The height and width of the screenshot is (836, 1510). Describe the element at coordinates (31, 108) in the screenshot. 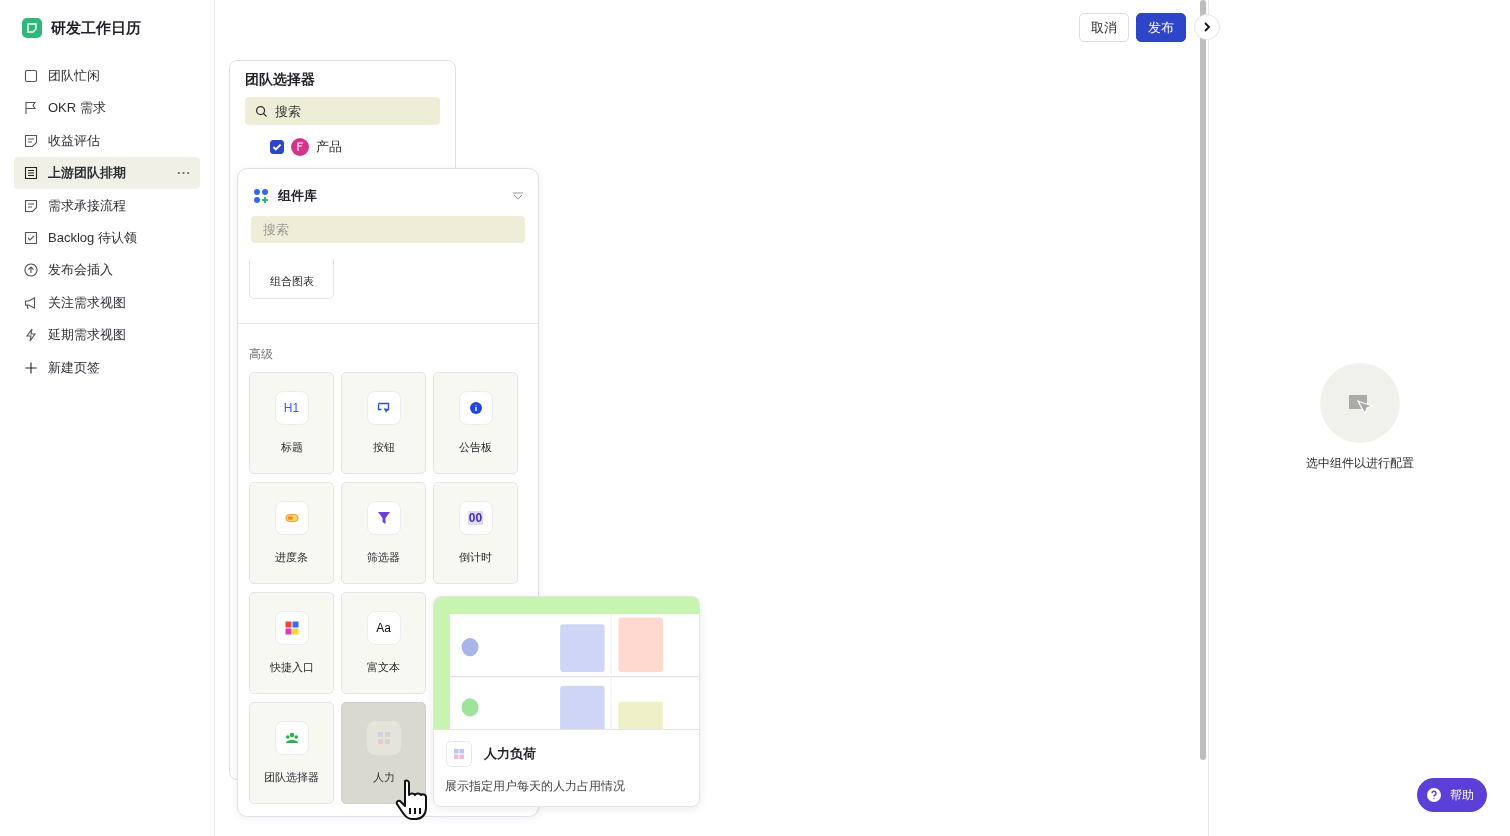

I see `flag-icon` at that location.